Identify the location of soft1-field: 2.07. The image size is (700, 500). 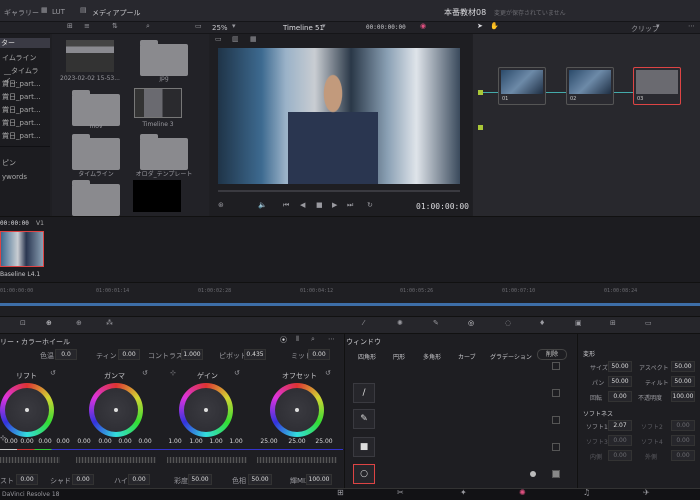
(620, 425).